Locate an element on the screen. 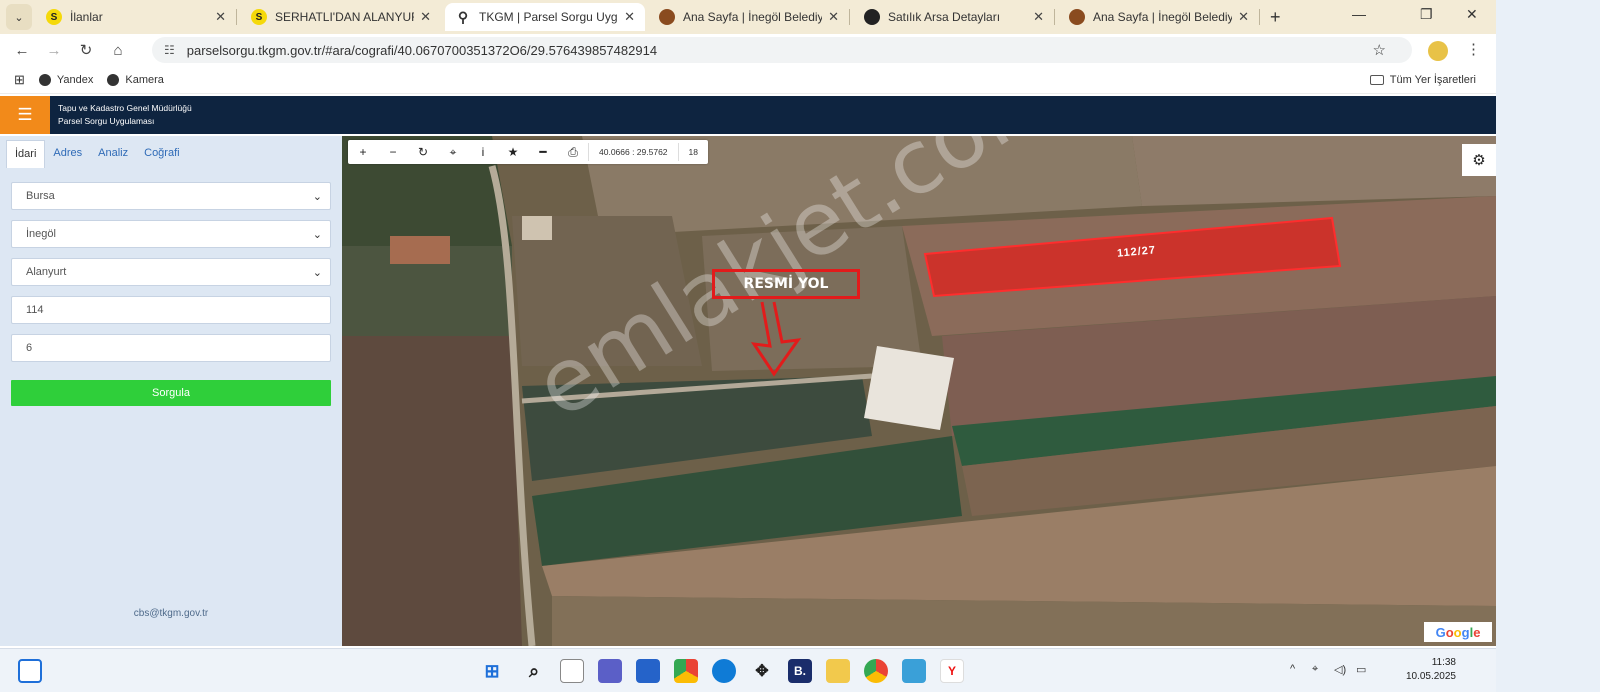 The height and width of the screenshot is (692, 1600). map-toolbar: + − ↻ ⌖ i ★ ━ ⎙ 40.0666 : 29.5762 18 is located at coordinates (528, 152).